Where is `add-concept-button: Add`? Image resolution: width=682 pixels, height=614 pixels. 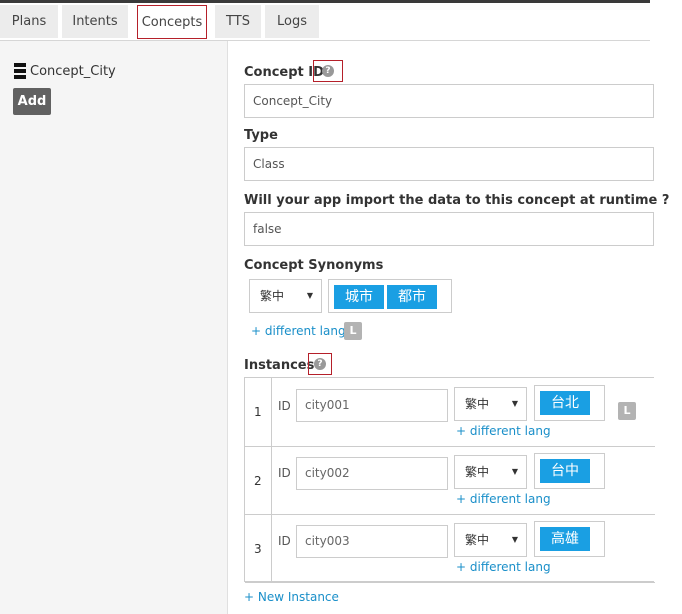 add-concept-button: Add is located at coordinates (32, 101).